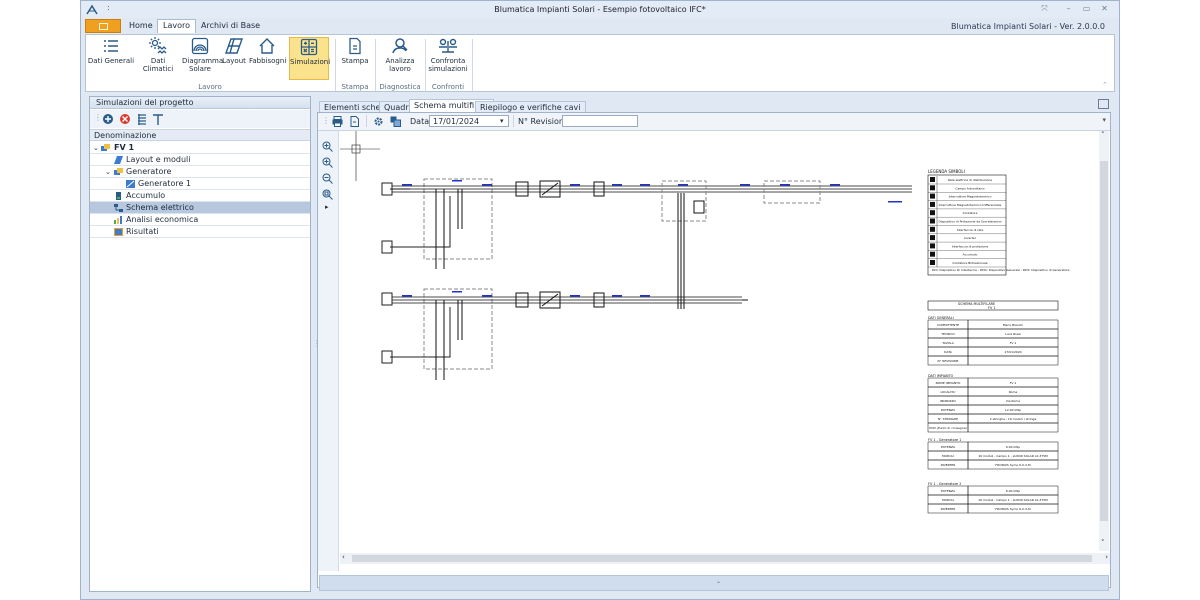 The height and width of the screenshot is (600, 1200). I want to click on column-header-denominazione: Denominazione, so click(200, 135).